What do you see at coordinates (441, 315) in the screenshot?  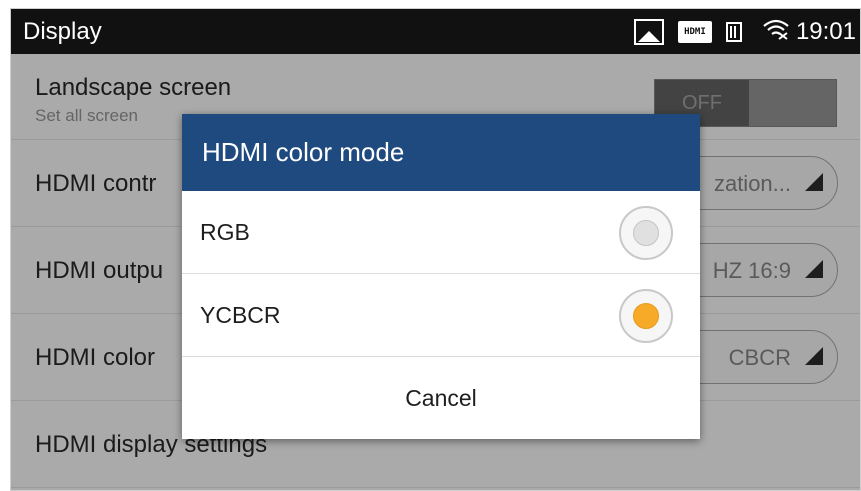 I see `option-ycbcr: YCBCR` at bounding box center [441, 315].